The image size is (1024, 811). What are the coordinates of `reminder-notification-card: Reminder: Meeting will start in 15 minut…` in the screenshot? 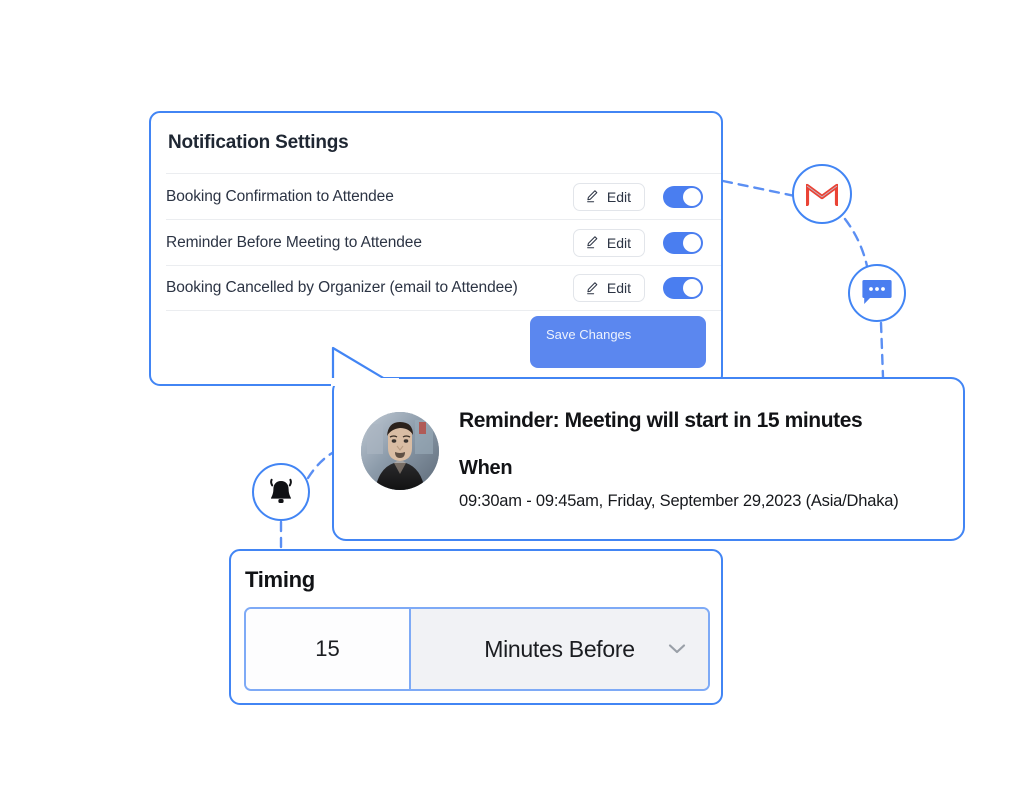 It's located at (648, 459).